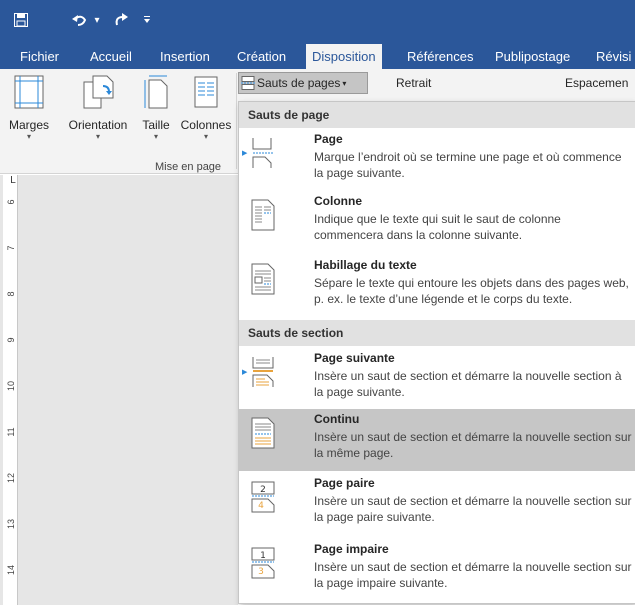  What do you see at coordinates (206, 92) in the screenshot?
I see `columns-icon` at bounding box center [206, 92].